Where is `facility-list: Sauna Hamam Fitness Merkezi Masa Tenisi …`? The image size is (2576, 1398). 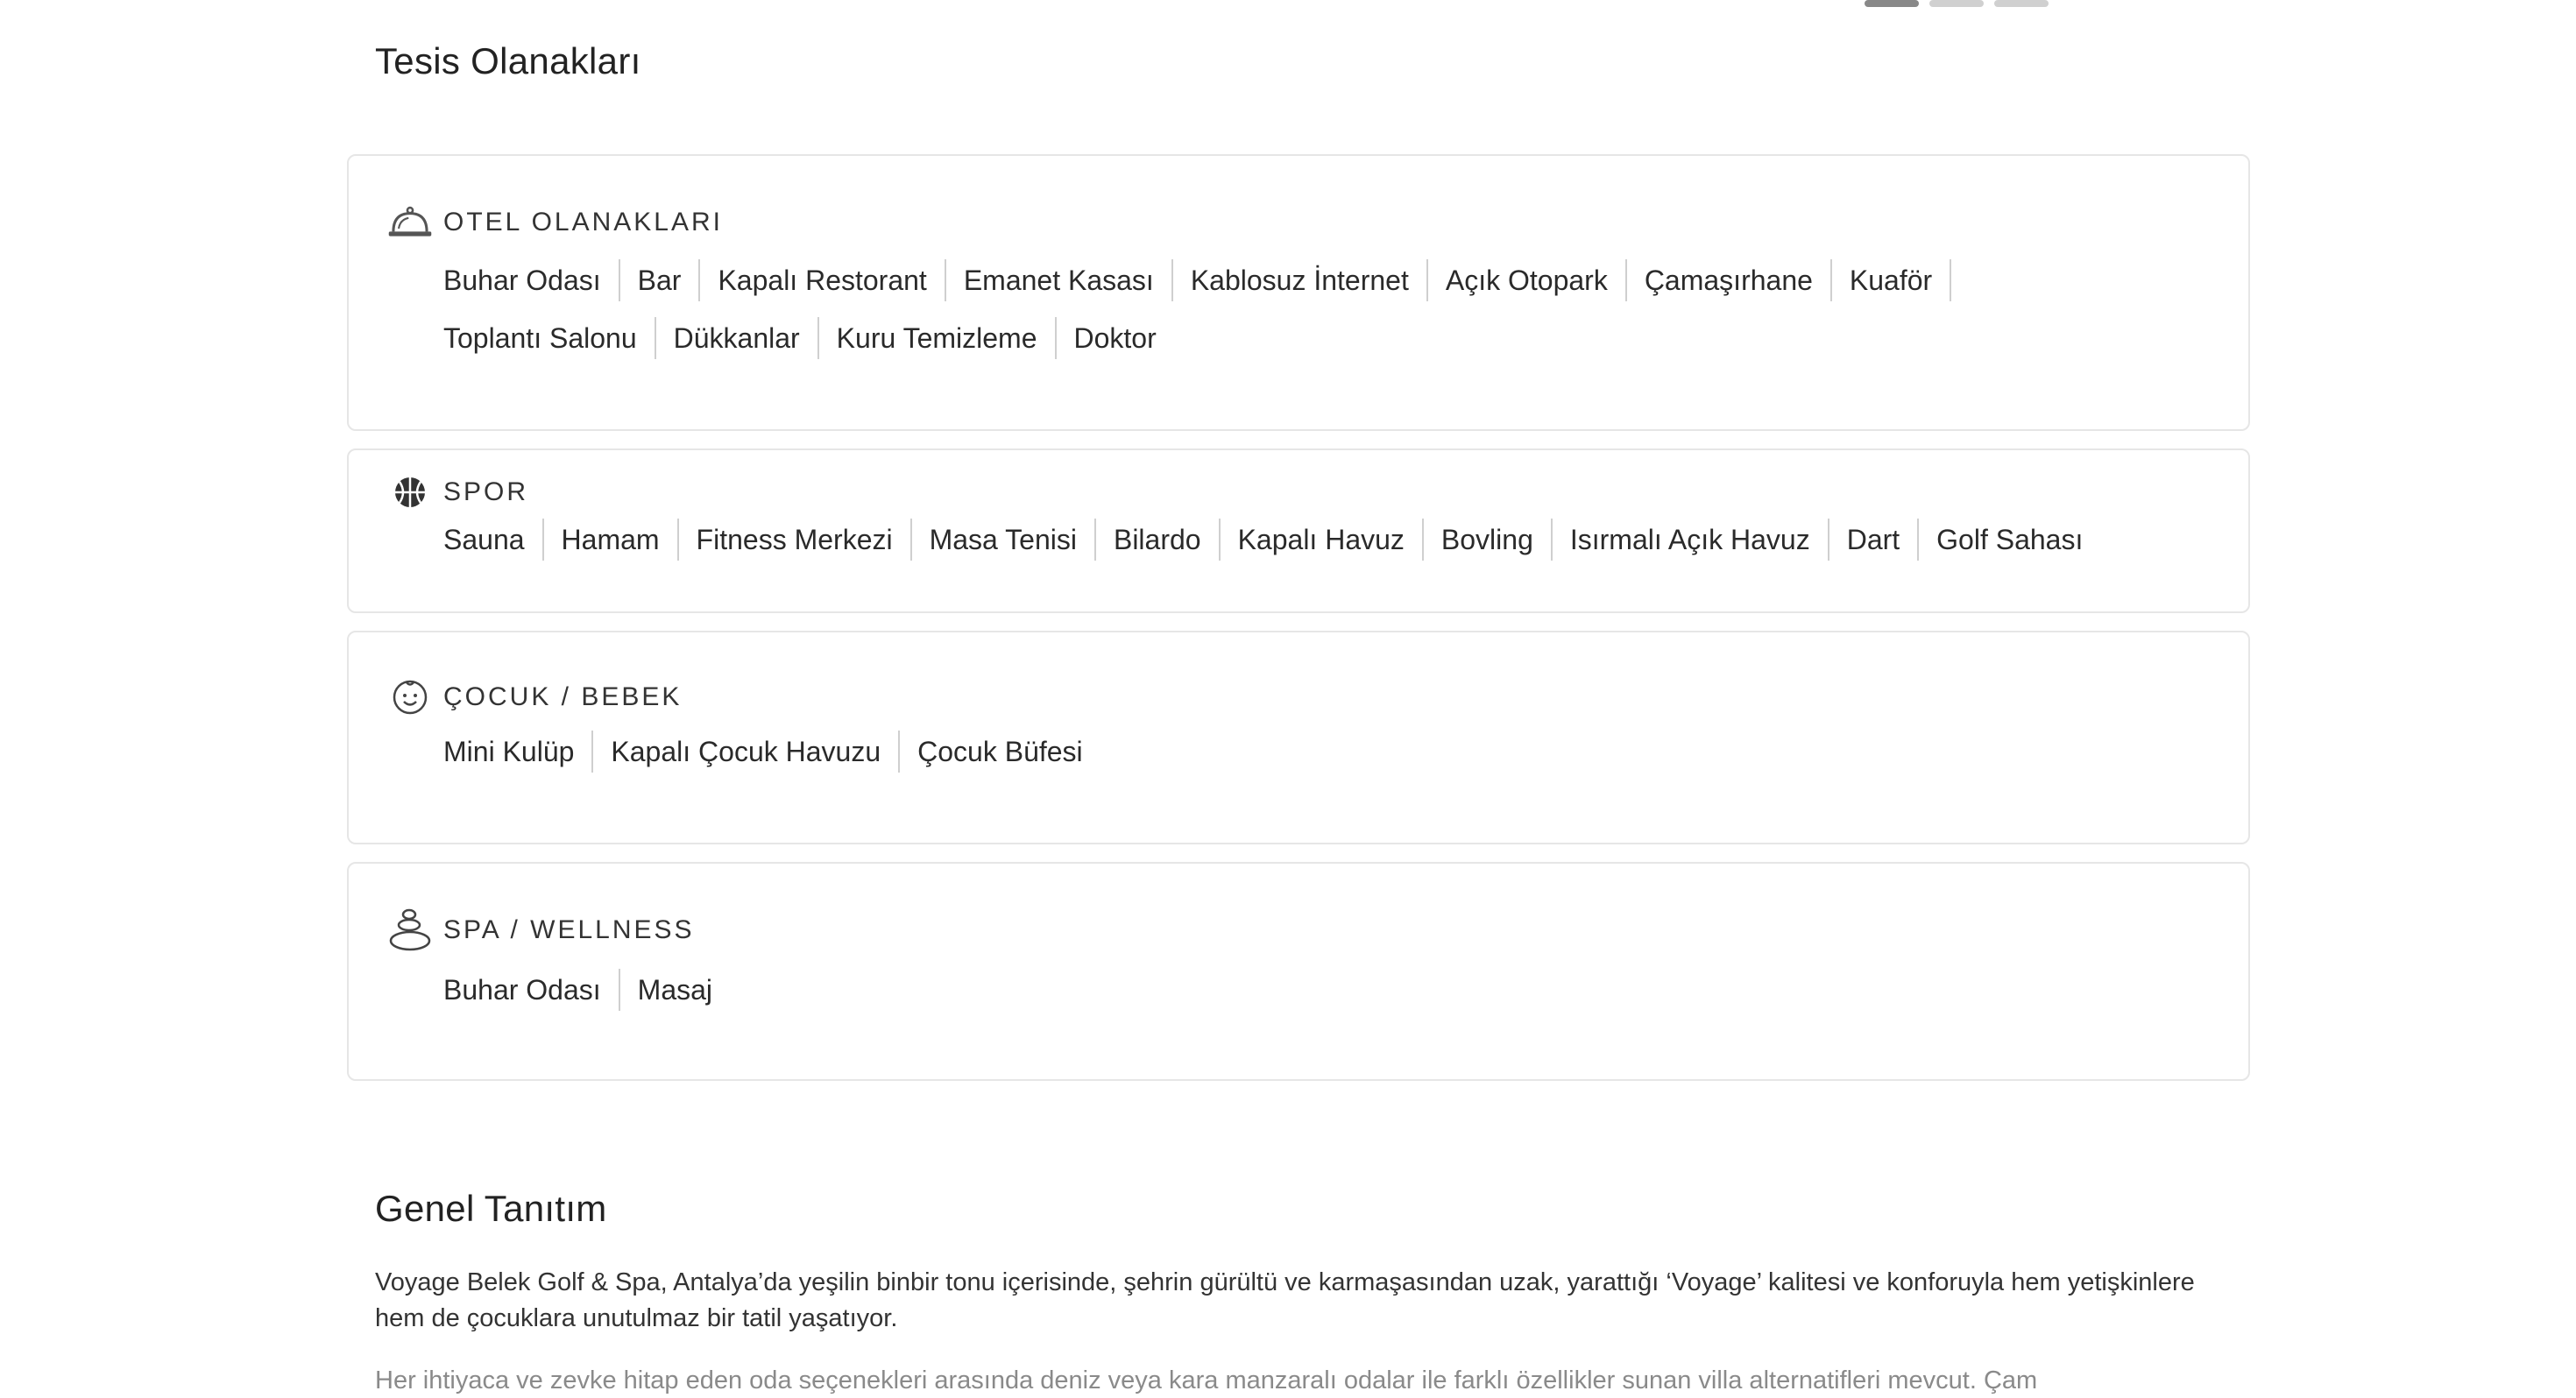 facility-list: Sauna Hamam Fitness Merkezi Masa Tenisi … is located at coordinates (1319, 540).